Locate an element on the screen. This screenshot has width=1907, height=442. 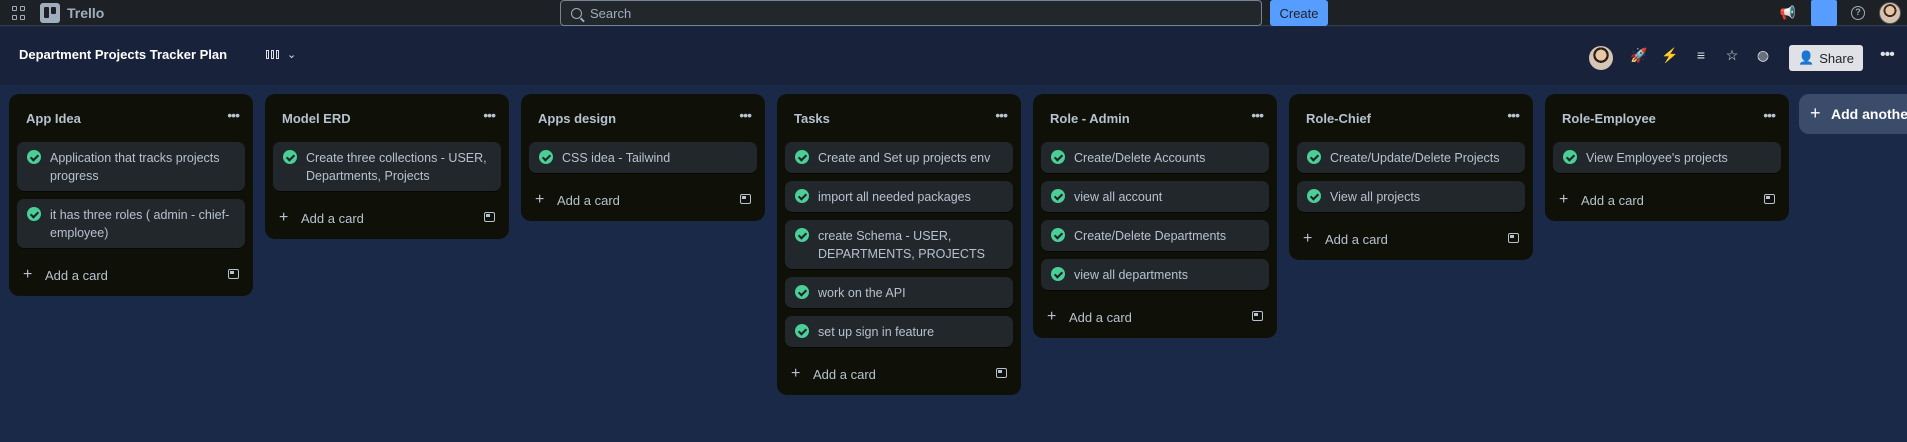
card: view all account is located at coordinates (1155, 196).